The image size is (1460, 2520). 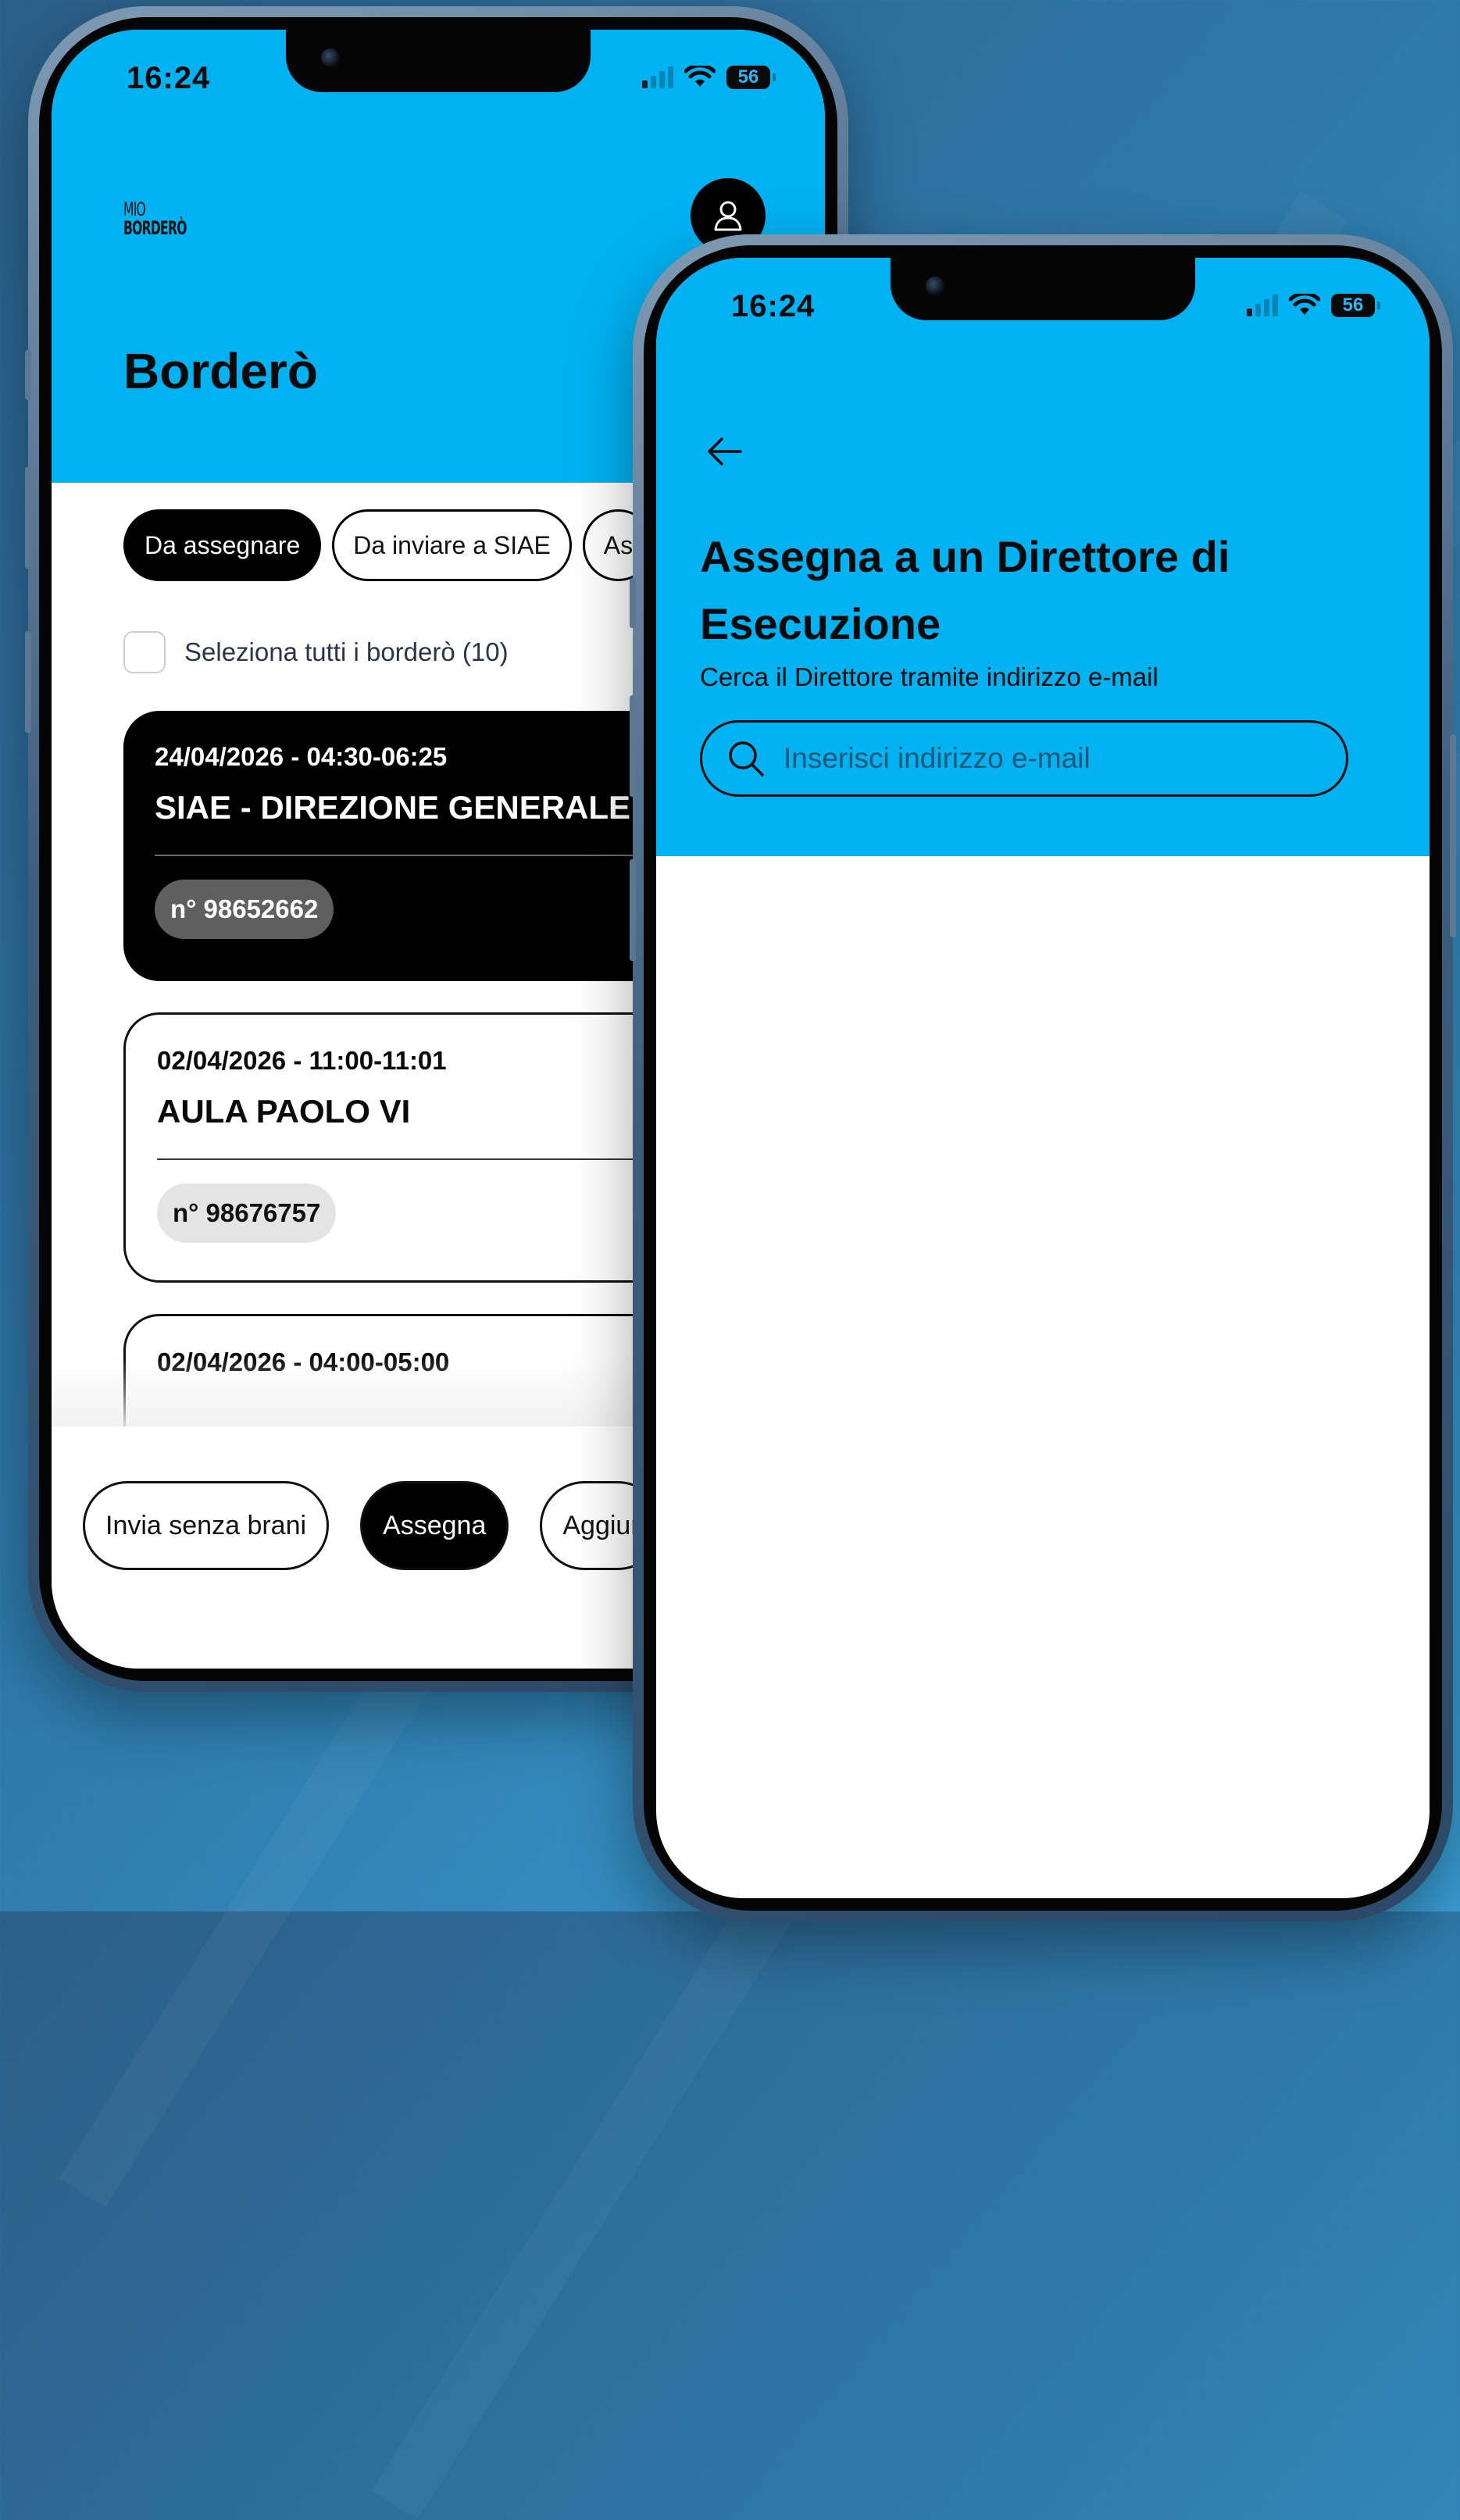 I want to click on select-all-checkbox, so click(x=145, y=652).